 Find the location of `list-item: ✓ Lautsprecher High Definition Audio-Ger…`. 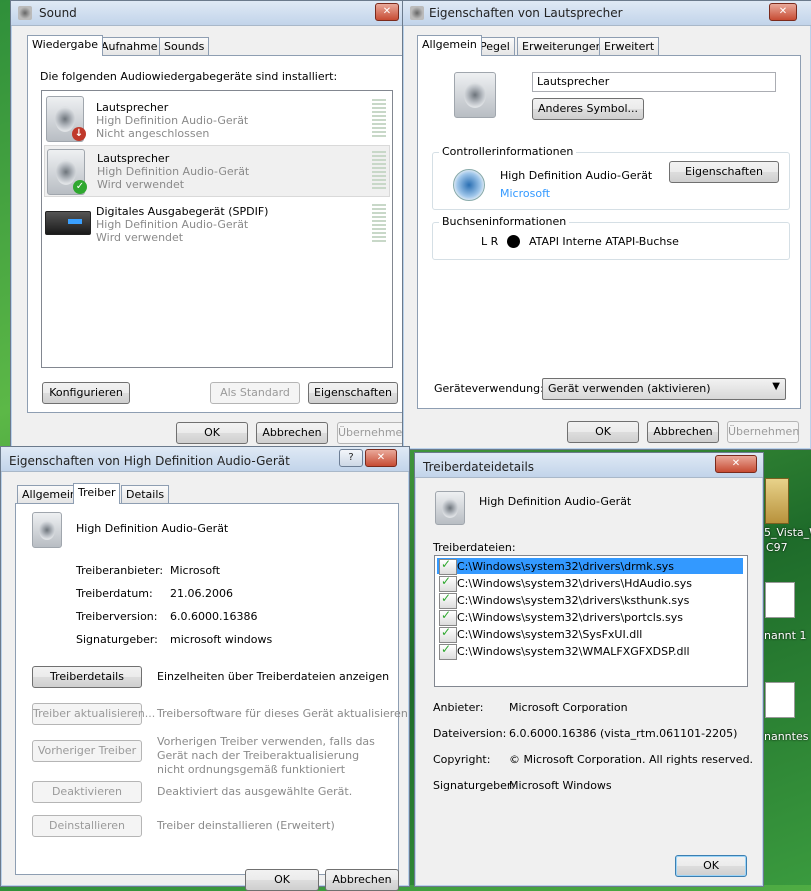

list-item: ✓ Lautsprecher High Definition Audio-Ger… is located at coordinates (217, 171).